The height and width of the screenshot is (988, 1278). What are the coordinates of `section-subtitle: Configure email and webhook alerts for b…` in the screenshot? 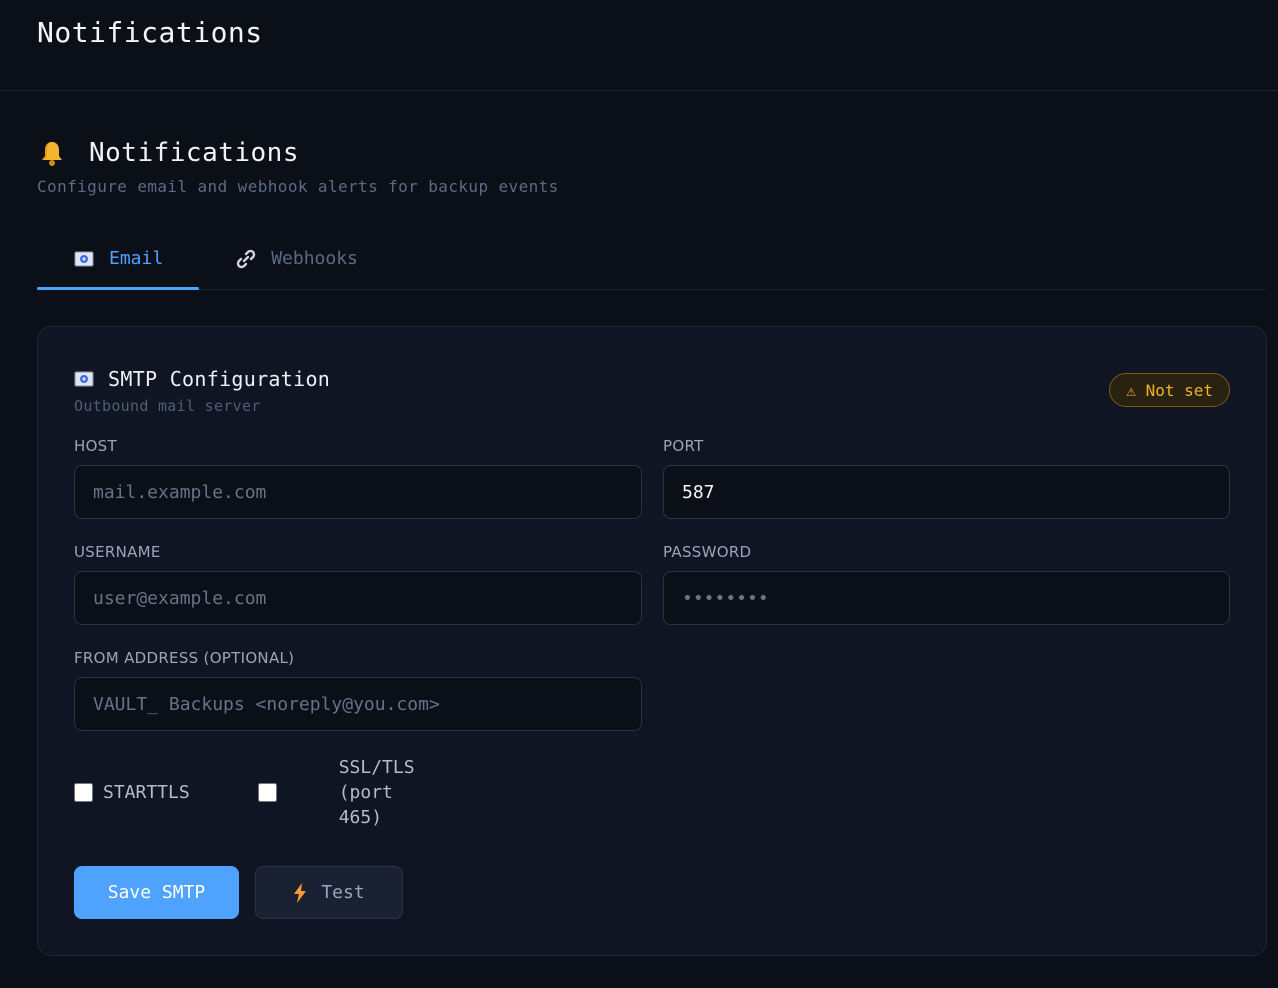 It's located at (298, 186).